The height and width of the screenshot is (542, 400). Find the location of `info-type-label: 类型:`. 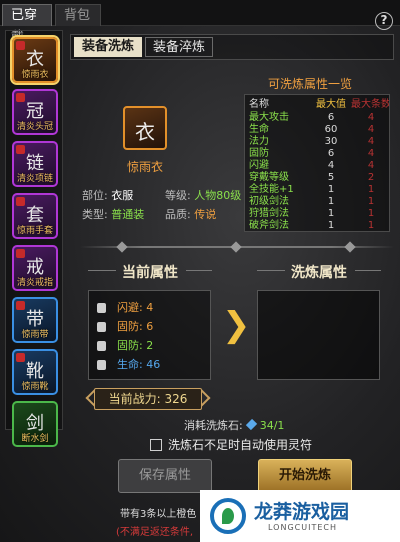

info-type-label: 类型: is located at coordinates (95, 214).